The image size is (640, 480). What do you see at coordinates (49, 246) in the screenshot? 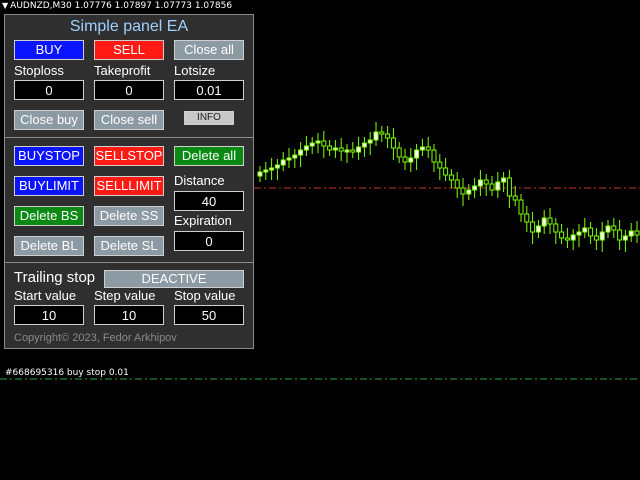
I see `delete-bl-button: Delete BL` at bounding box center [49, 246].